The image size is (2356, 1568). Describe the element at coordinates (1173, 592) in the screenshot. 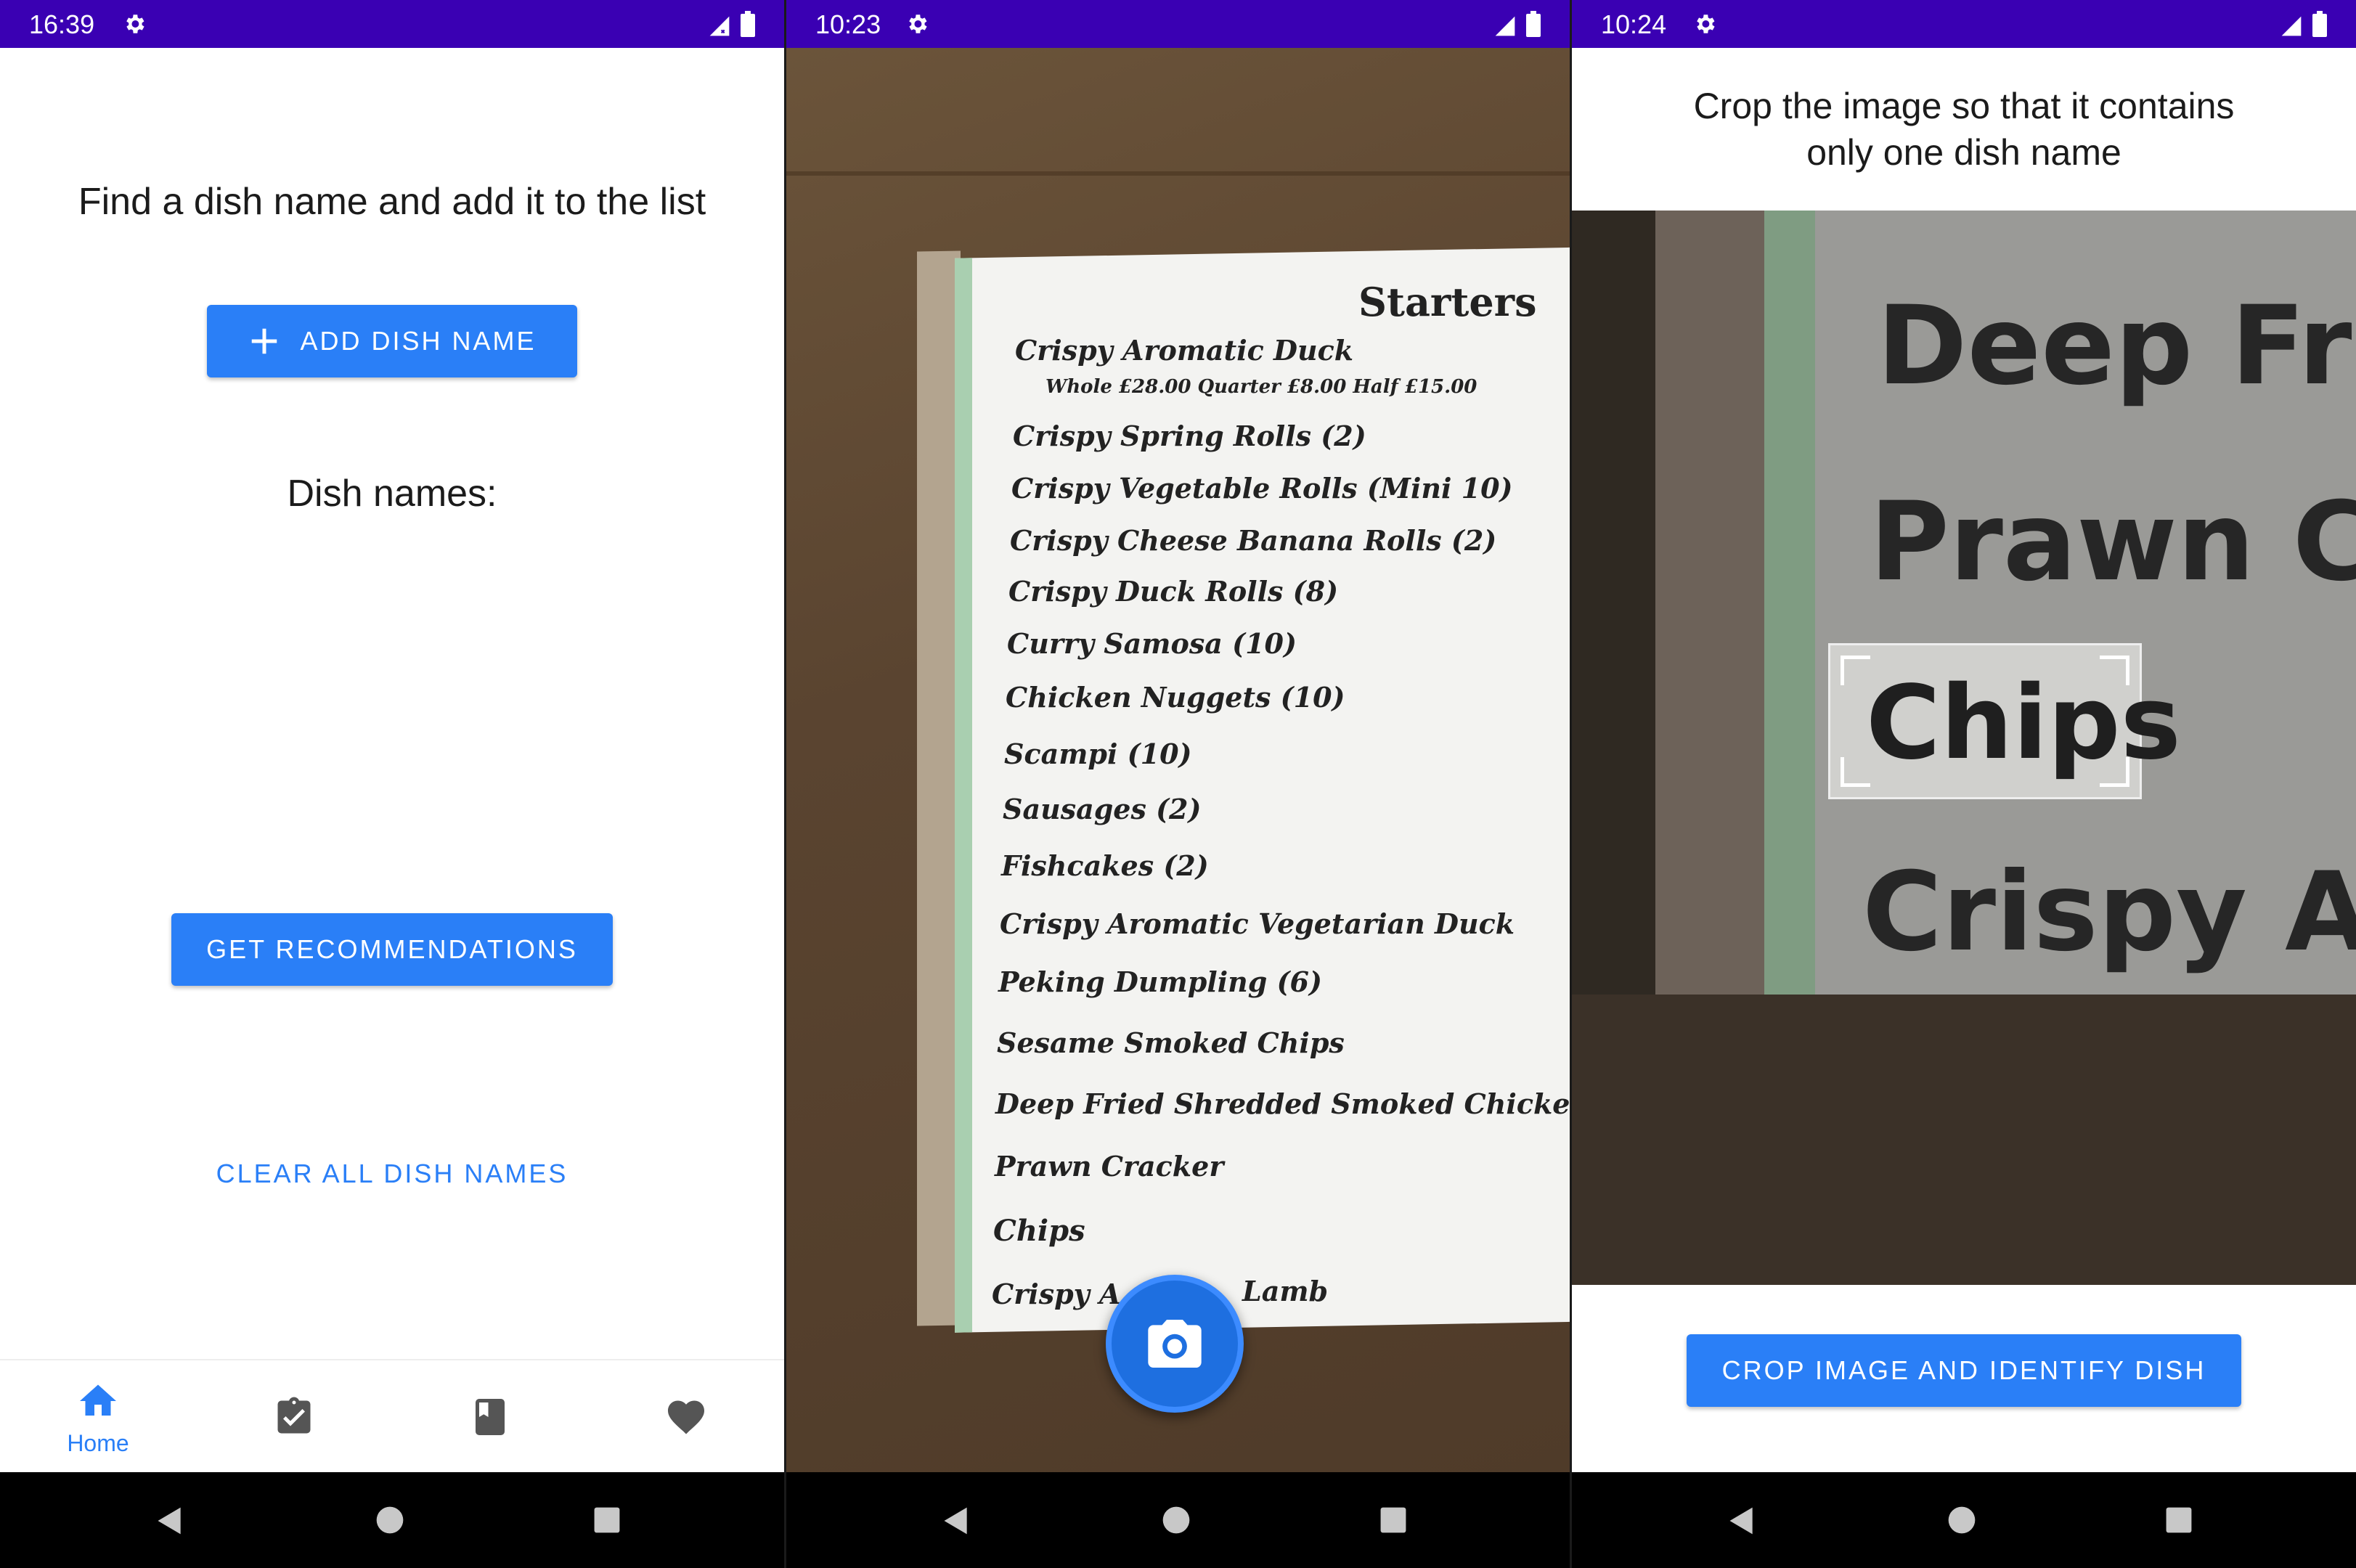

I see `menu-item: Crispy Duck Rolls (8)` at that location.